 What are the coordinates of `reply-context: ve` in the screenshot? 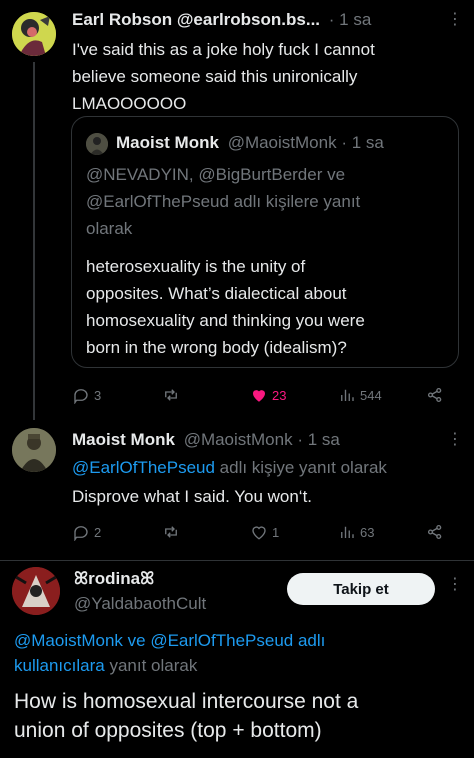 It's located at (136, 640).